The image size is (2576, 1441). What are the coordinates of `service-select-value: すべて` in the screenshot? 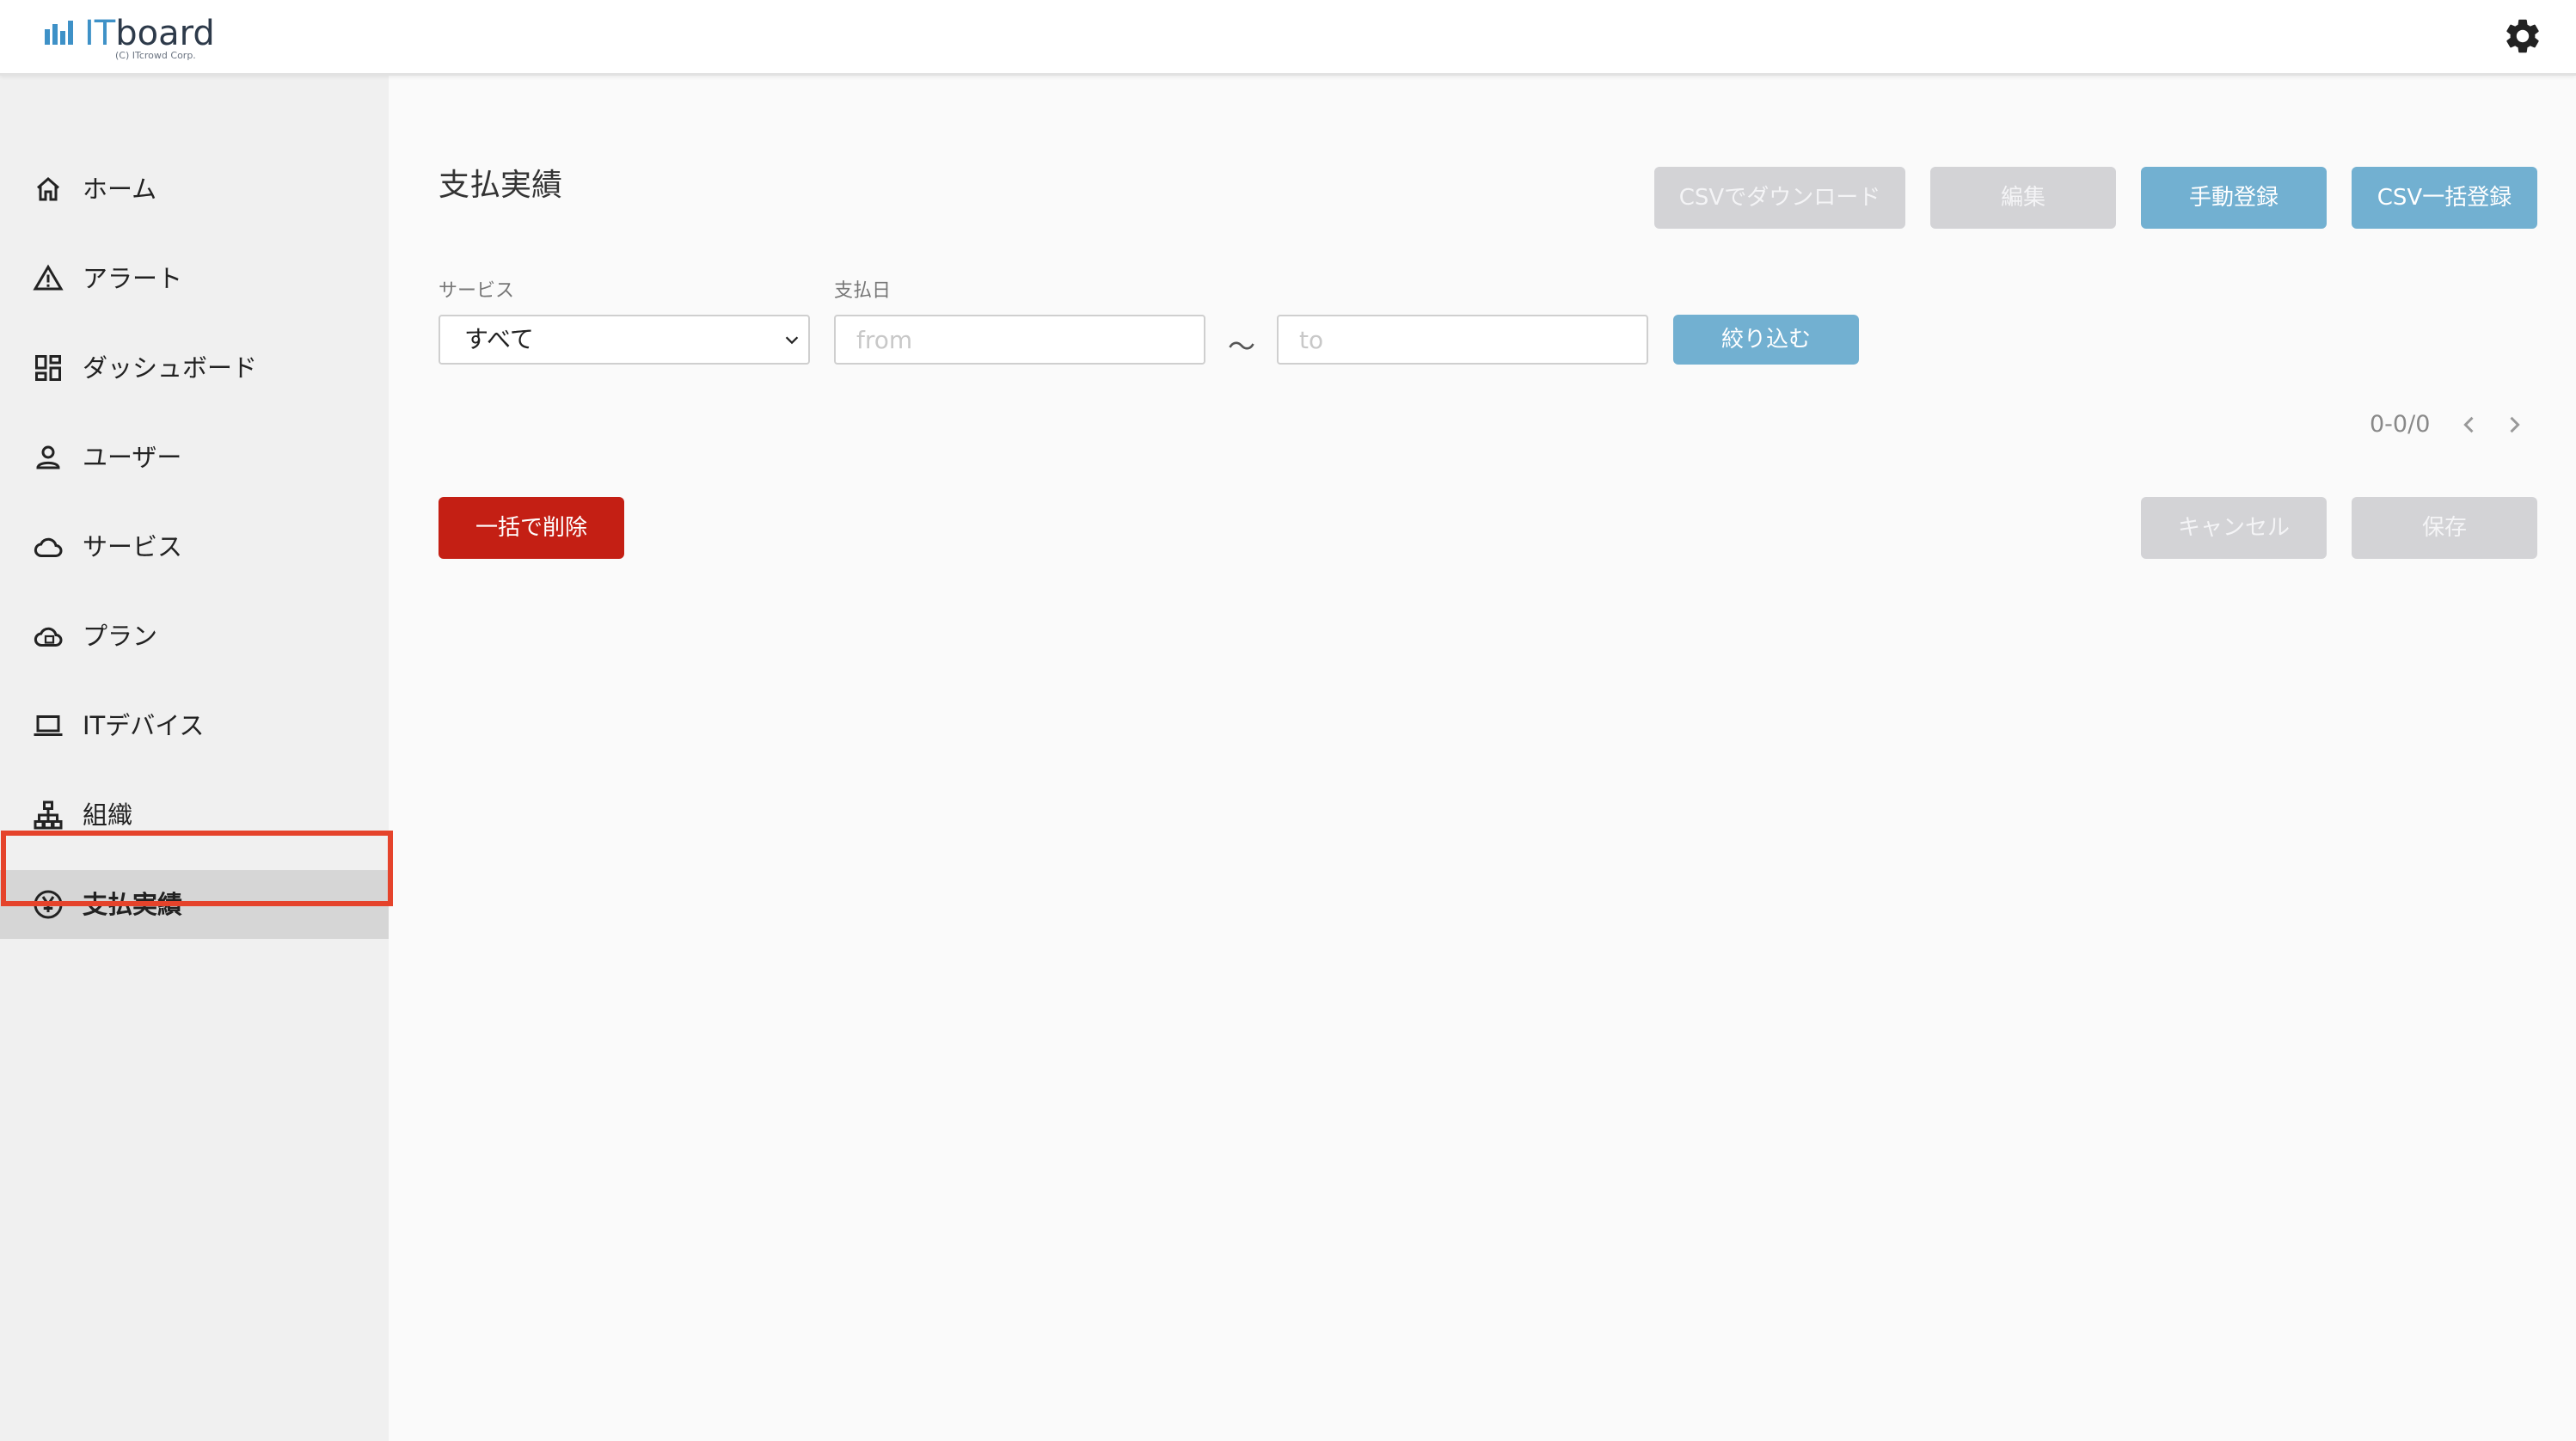 It's located at (499, 339).